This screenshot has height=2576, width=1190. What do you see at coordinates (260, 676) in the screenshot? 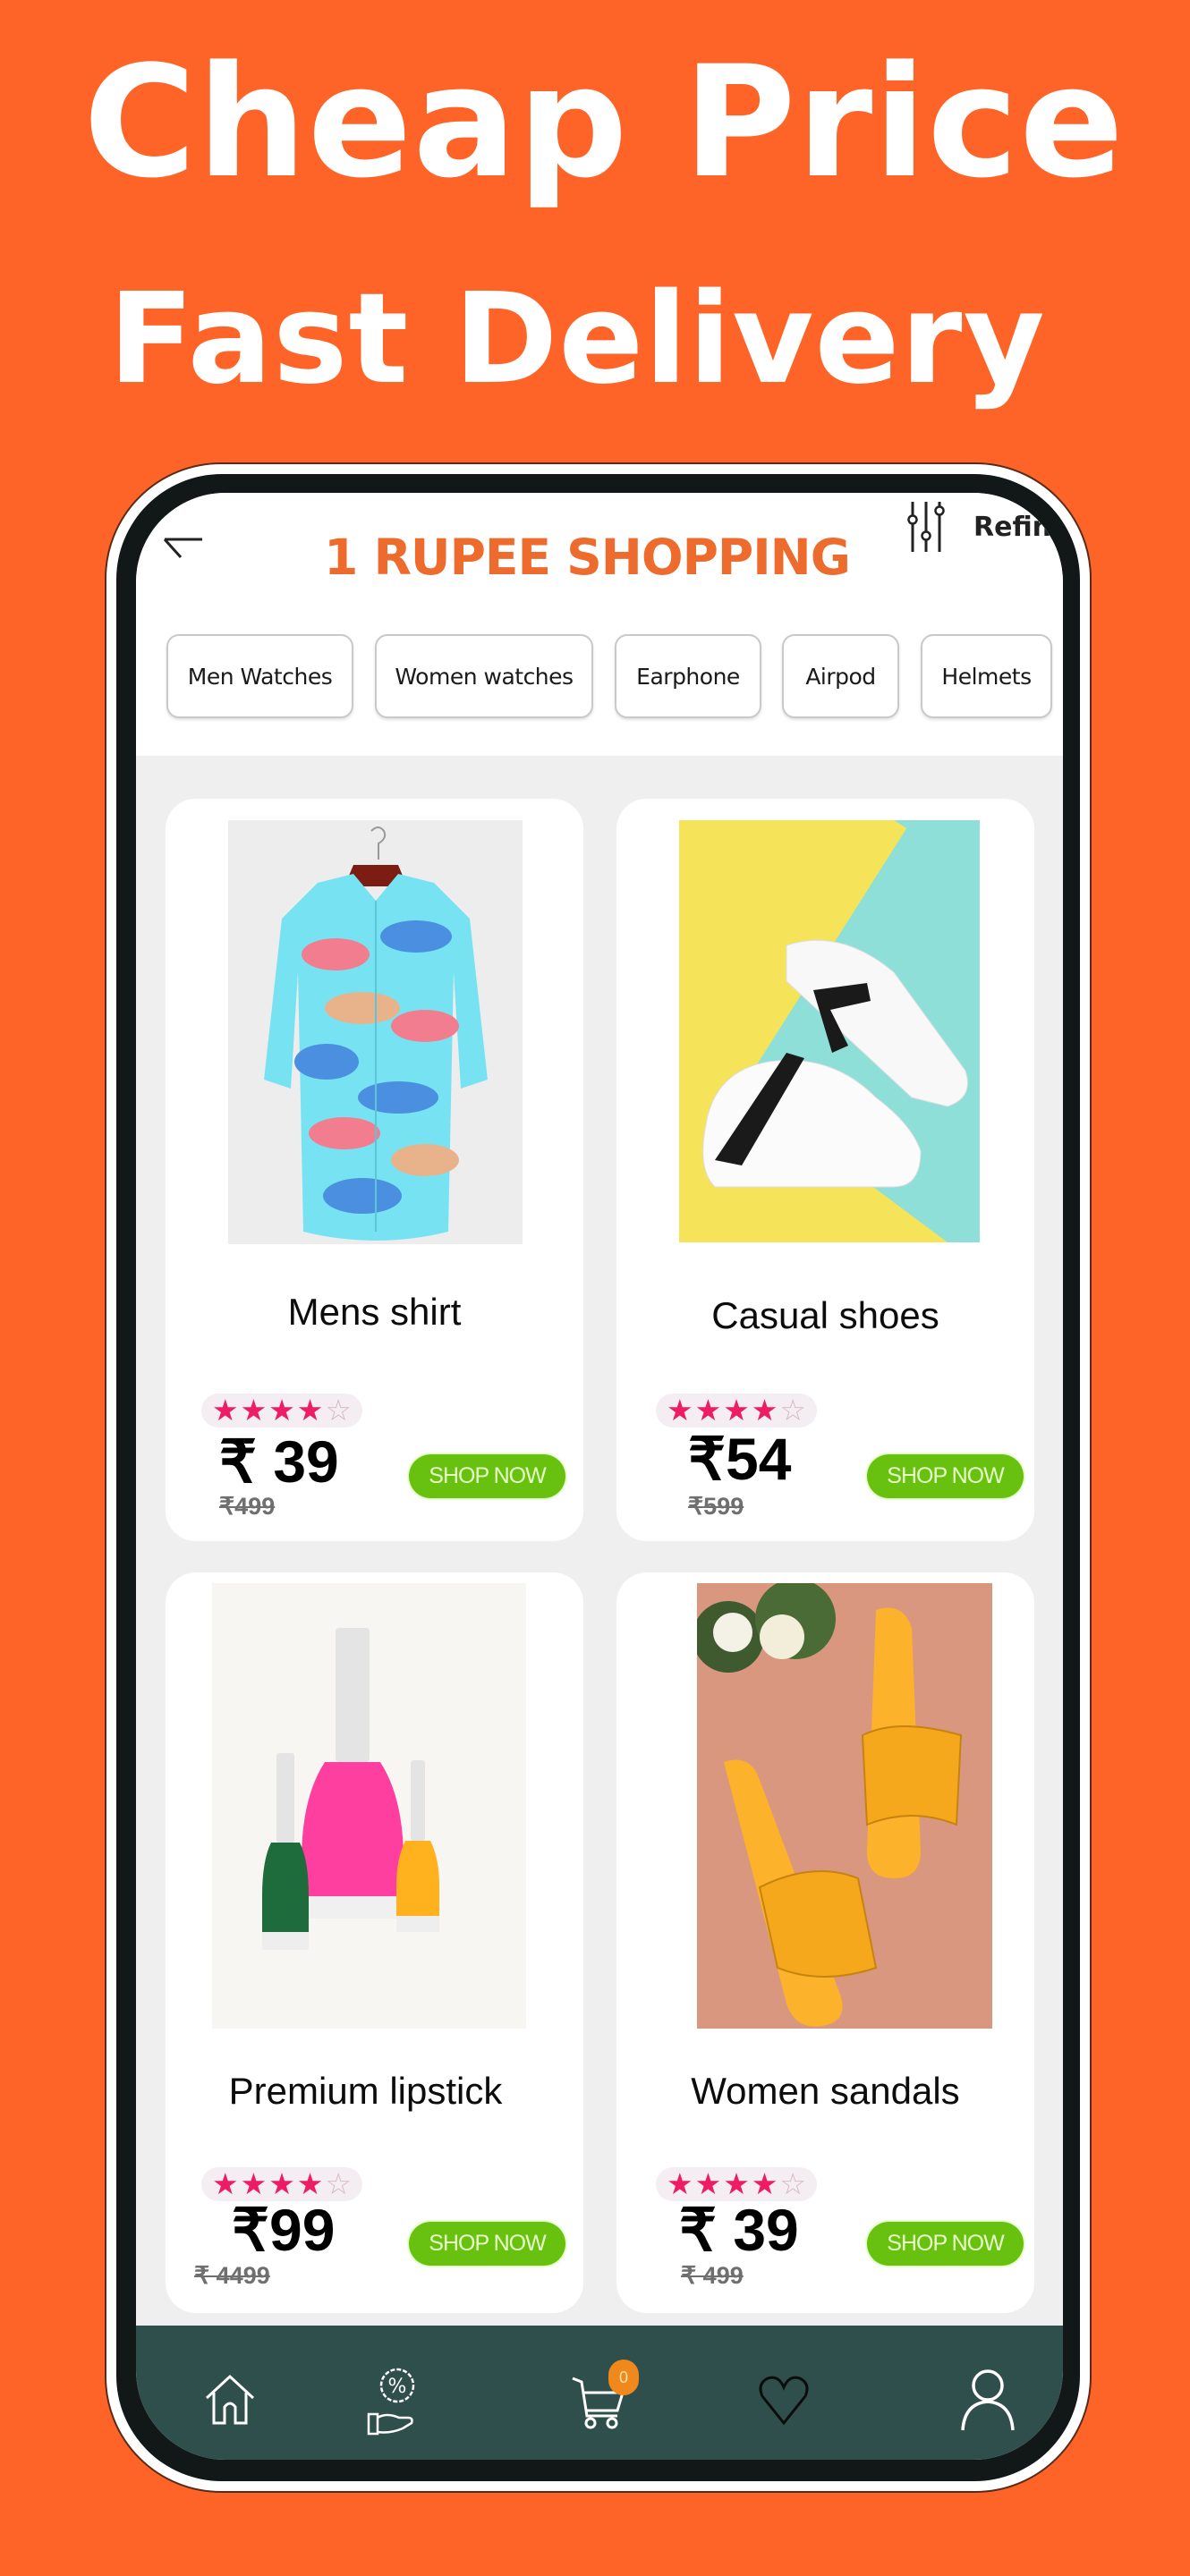
I see `chip-men-watches: Men Watches` at bounding box center [260, 676].